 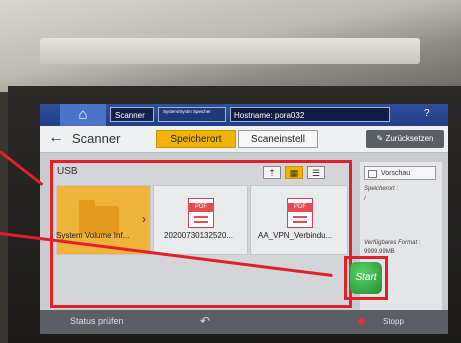 I want to click on usb-label: USB, so click(x=67, y=171).